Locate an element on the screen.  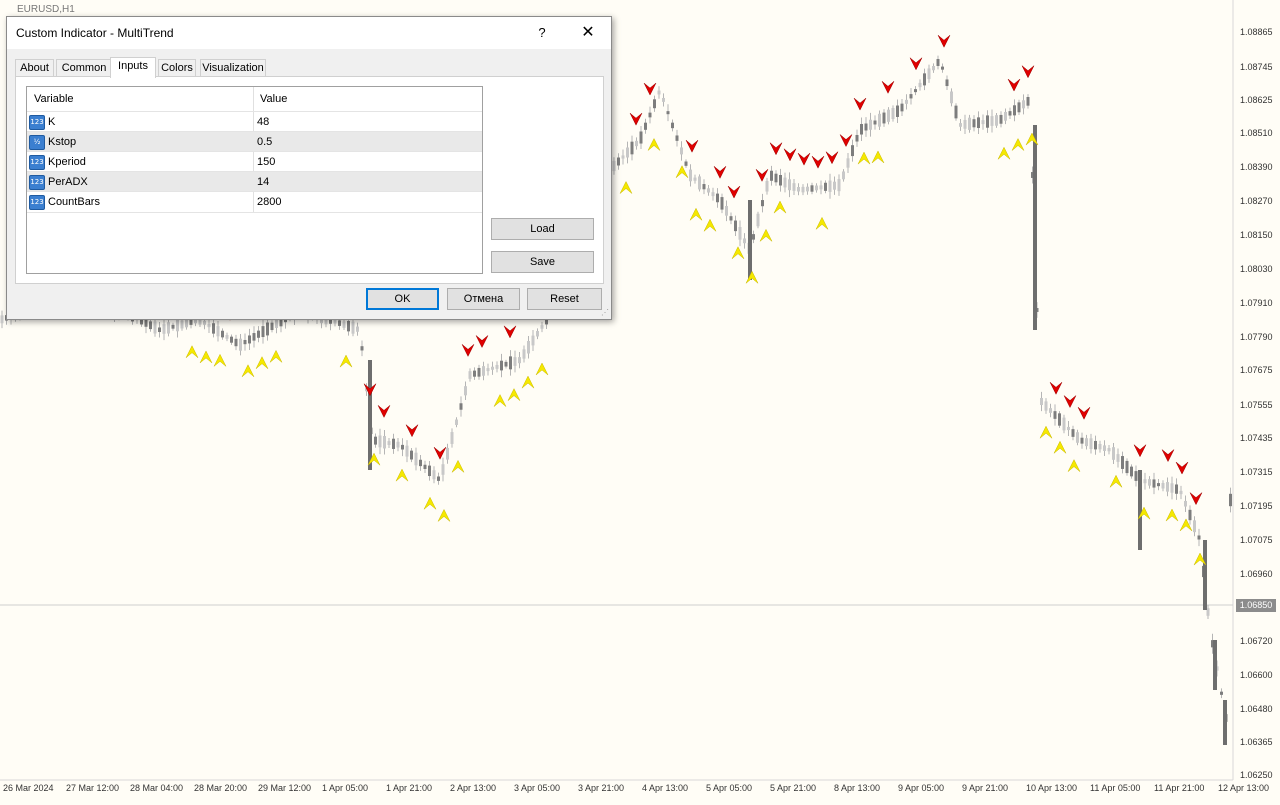
variable-value: 150 is located at coordinates (266, 162).